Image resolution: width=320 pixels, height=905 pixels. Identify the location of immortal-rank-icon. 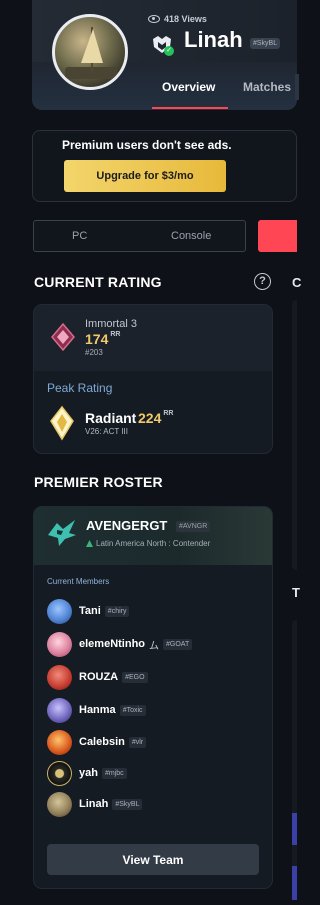
(63, 337).